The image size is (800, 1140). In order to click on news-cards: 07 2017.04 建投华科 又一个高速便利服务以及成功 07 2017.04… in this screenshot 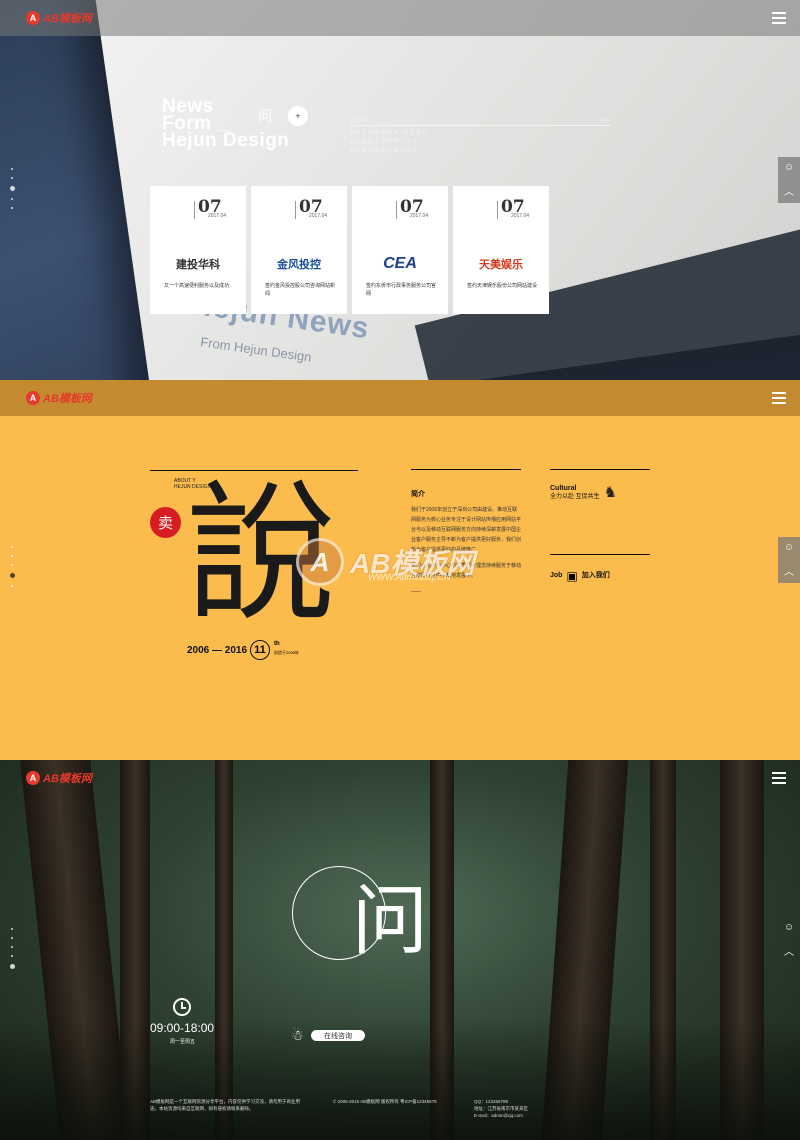, I will do `click(349, 250)`.